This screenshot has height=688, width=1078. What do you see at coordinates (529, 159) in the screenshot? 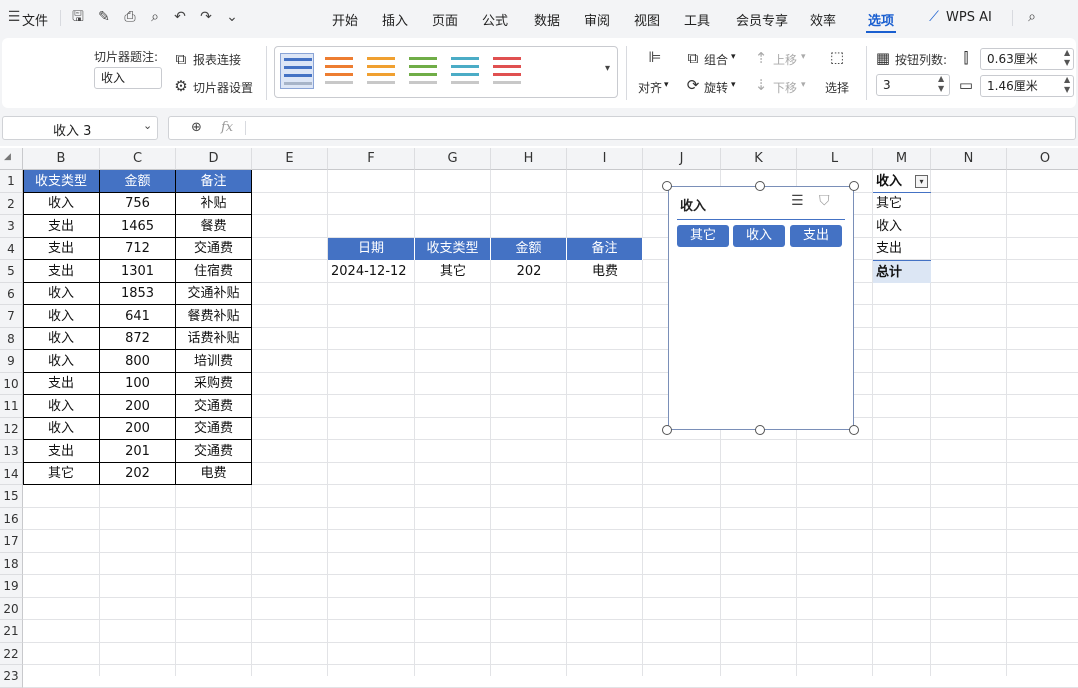
I see `column-header-h: H` at bounding box center [529, 159].